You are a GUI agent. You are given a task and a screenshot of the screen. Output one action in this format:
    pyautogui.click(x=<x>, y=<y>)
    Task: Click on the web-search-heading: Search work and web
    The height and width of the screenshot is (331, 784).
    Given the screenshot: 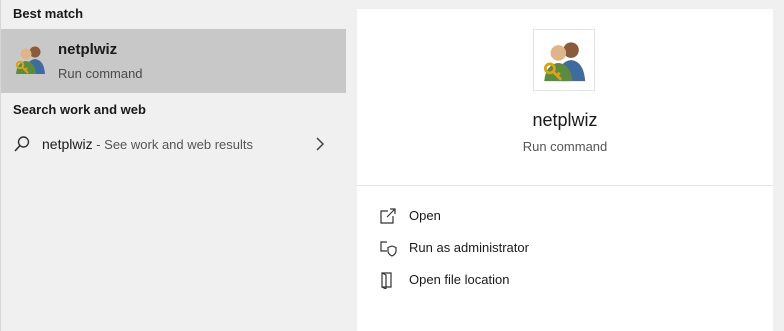 What is the action you would take?
    pyautogui.click(x=79, y=109)
    